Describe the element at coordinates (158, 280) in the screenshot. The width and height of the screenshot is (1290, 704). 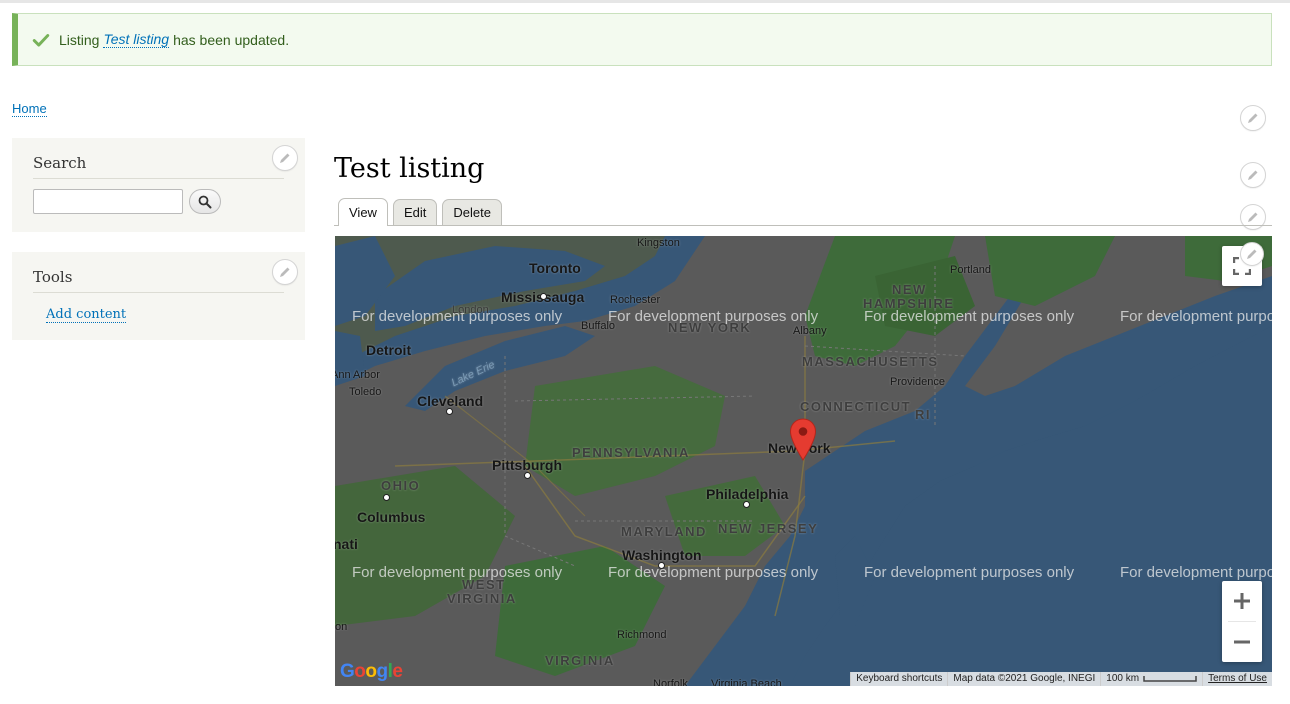
I see `tools-block-title: Tools` at that location.